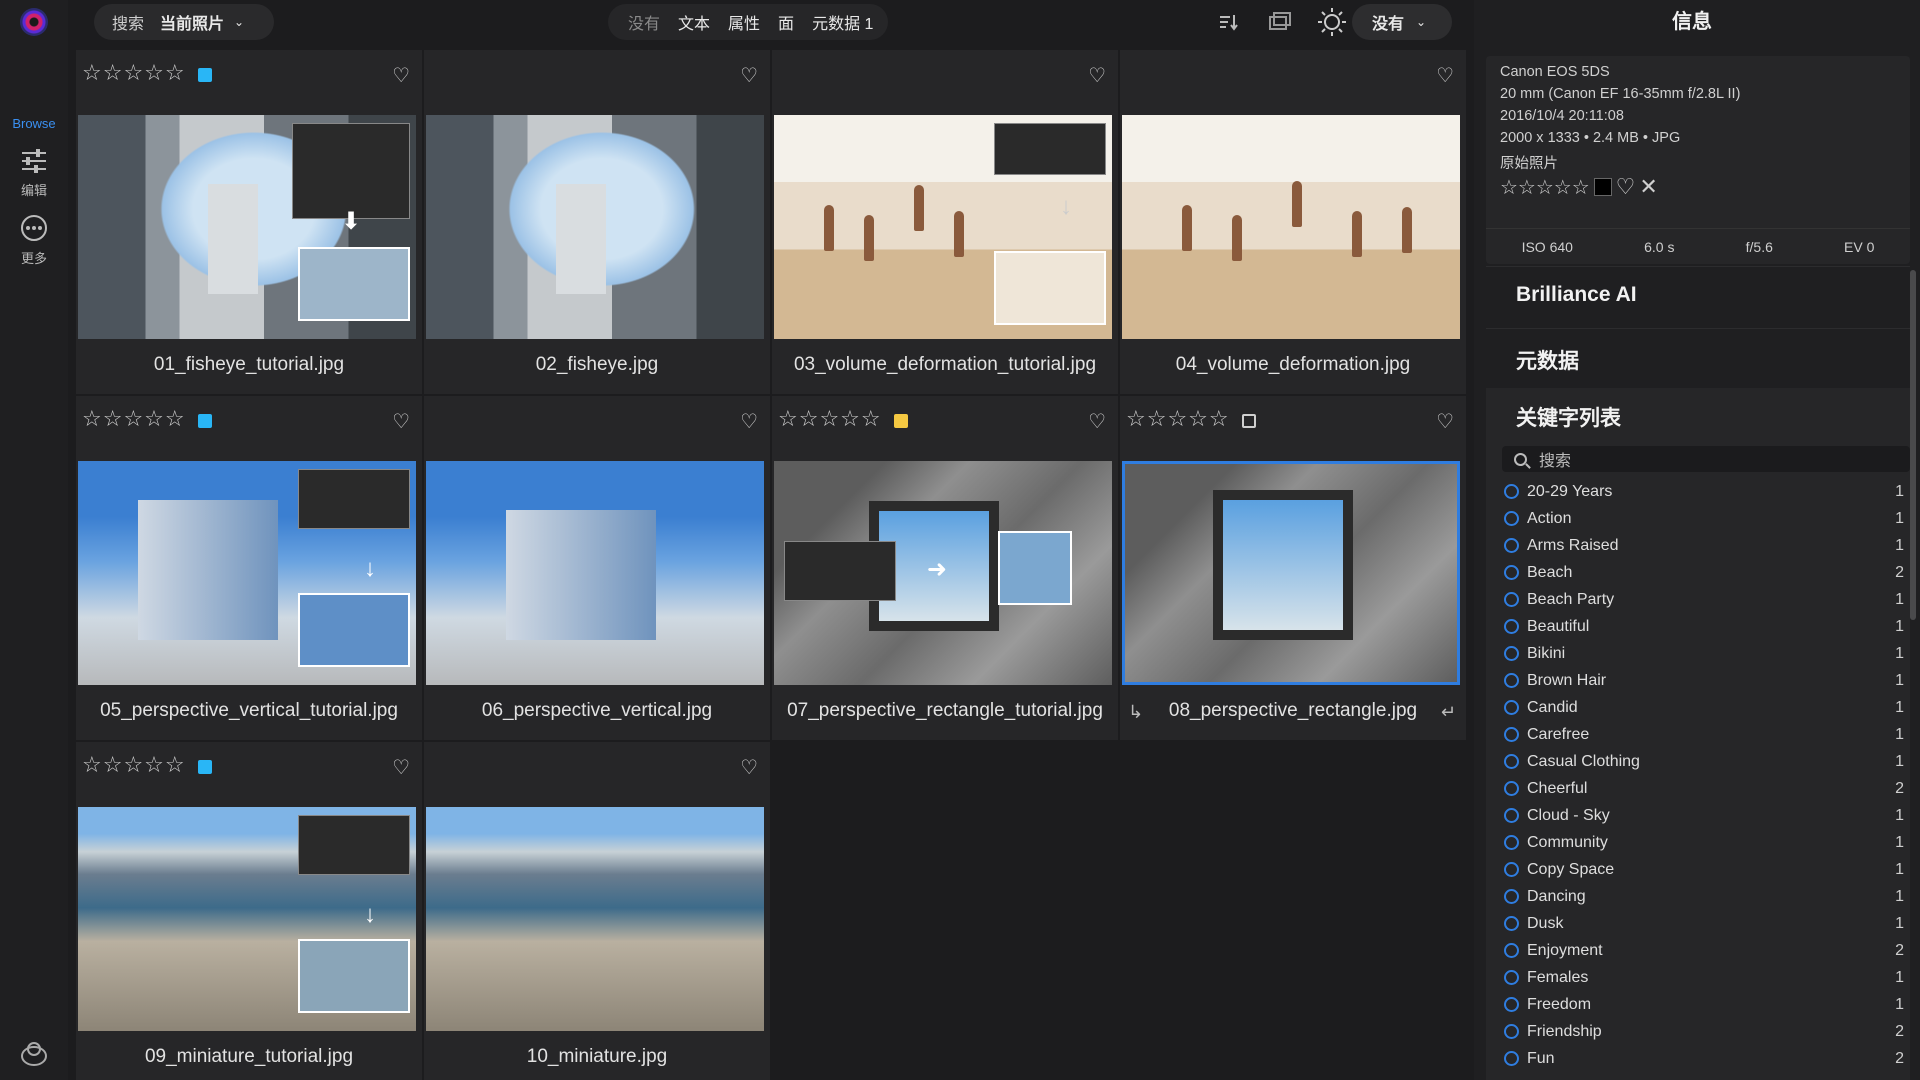 The height and width of the screenshot is (1080, 1920). I want to click on reject-icon: ✕, so click(1648, 187).